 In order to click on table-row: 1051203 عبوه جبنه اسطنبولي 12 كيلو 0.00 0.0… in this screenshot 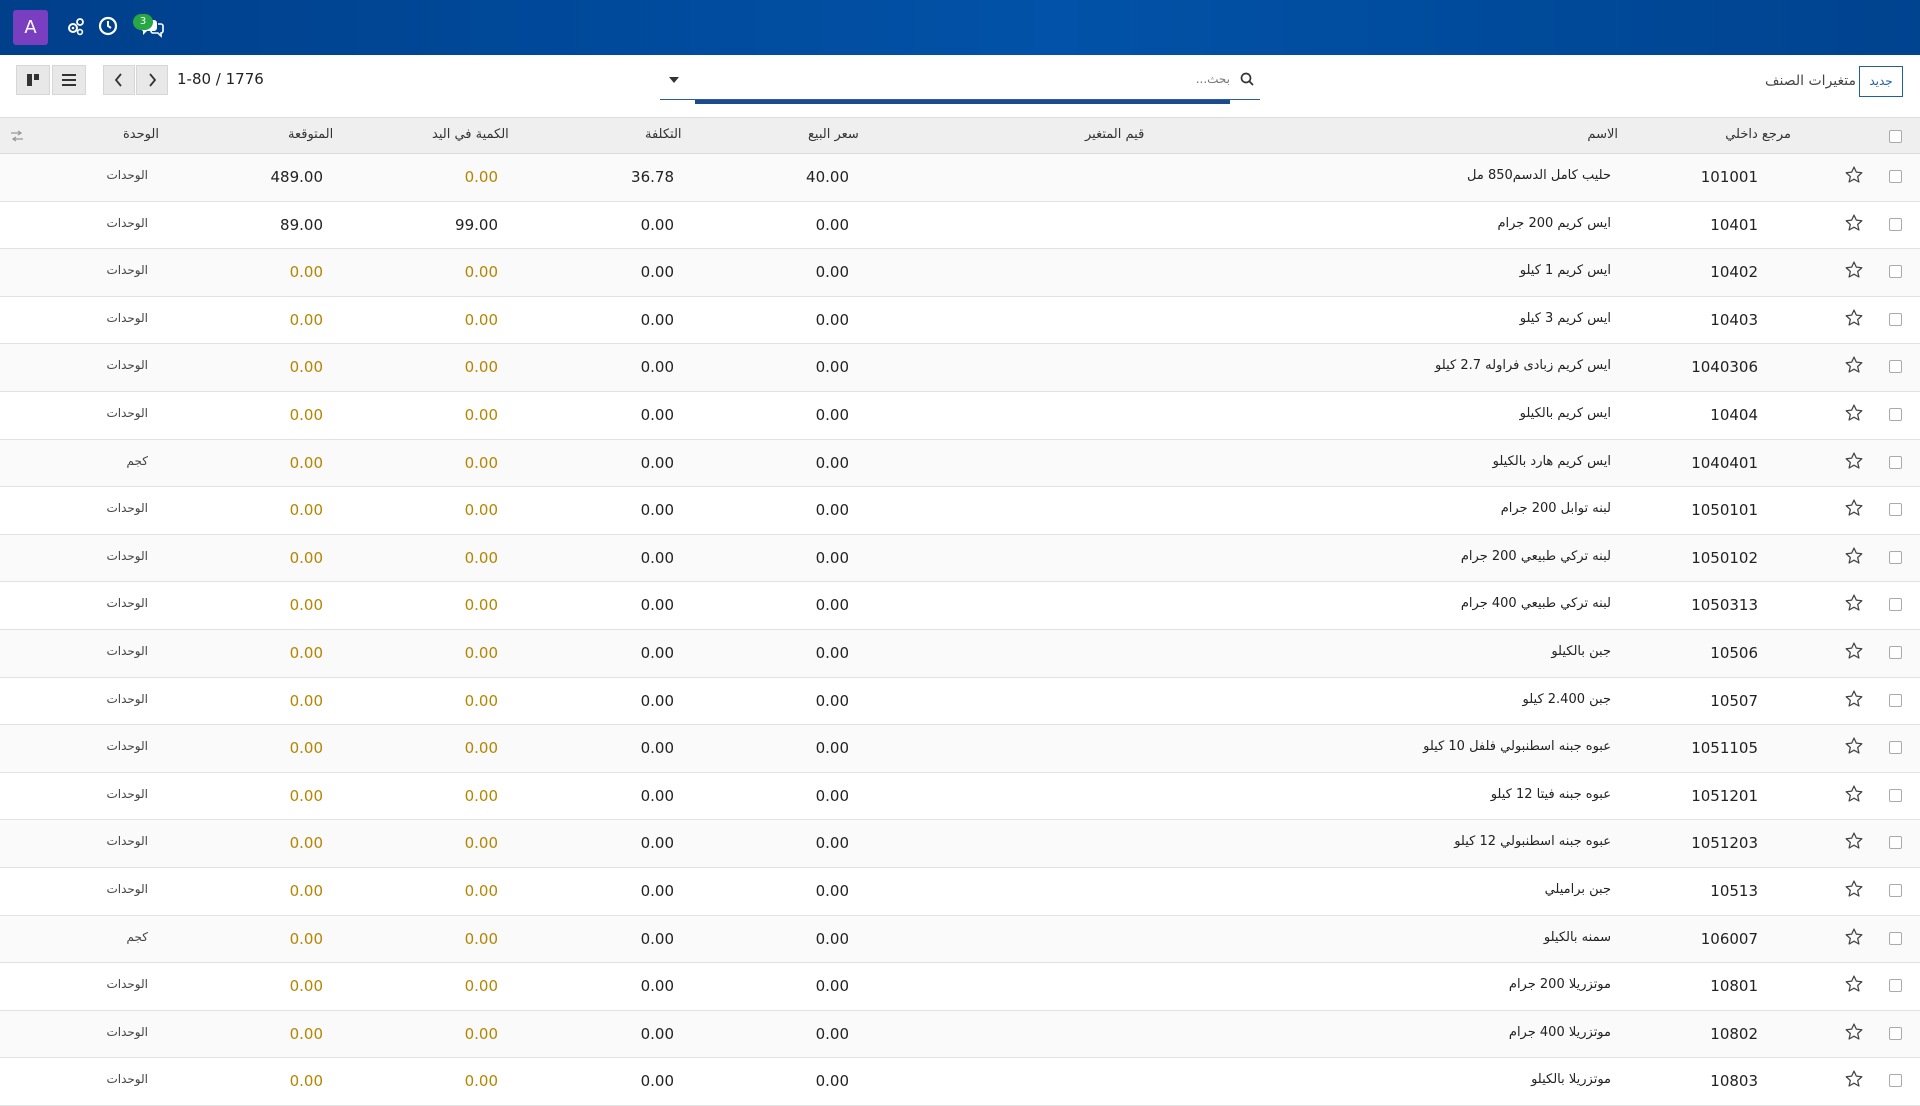, I will do `click(960, 844)`.